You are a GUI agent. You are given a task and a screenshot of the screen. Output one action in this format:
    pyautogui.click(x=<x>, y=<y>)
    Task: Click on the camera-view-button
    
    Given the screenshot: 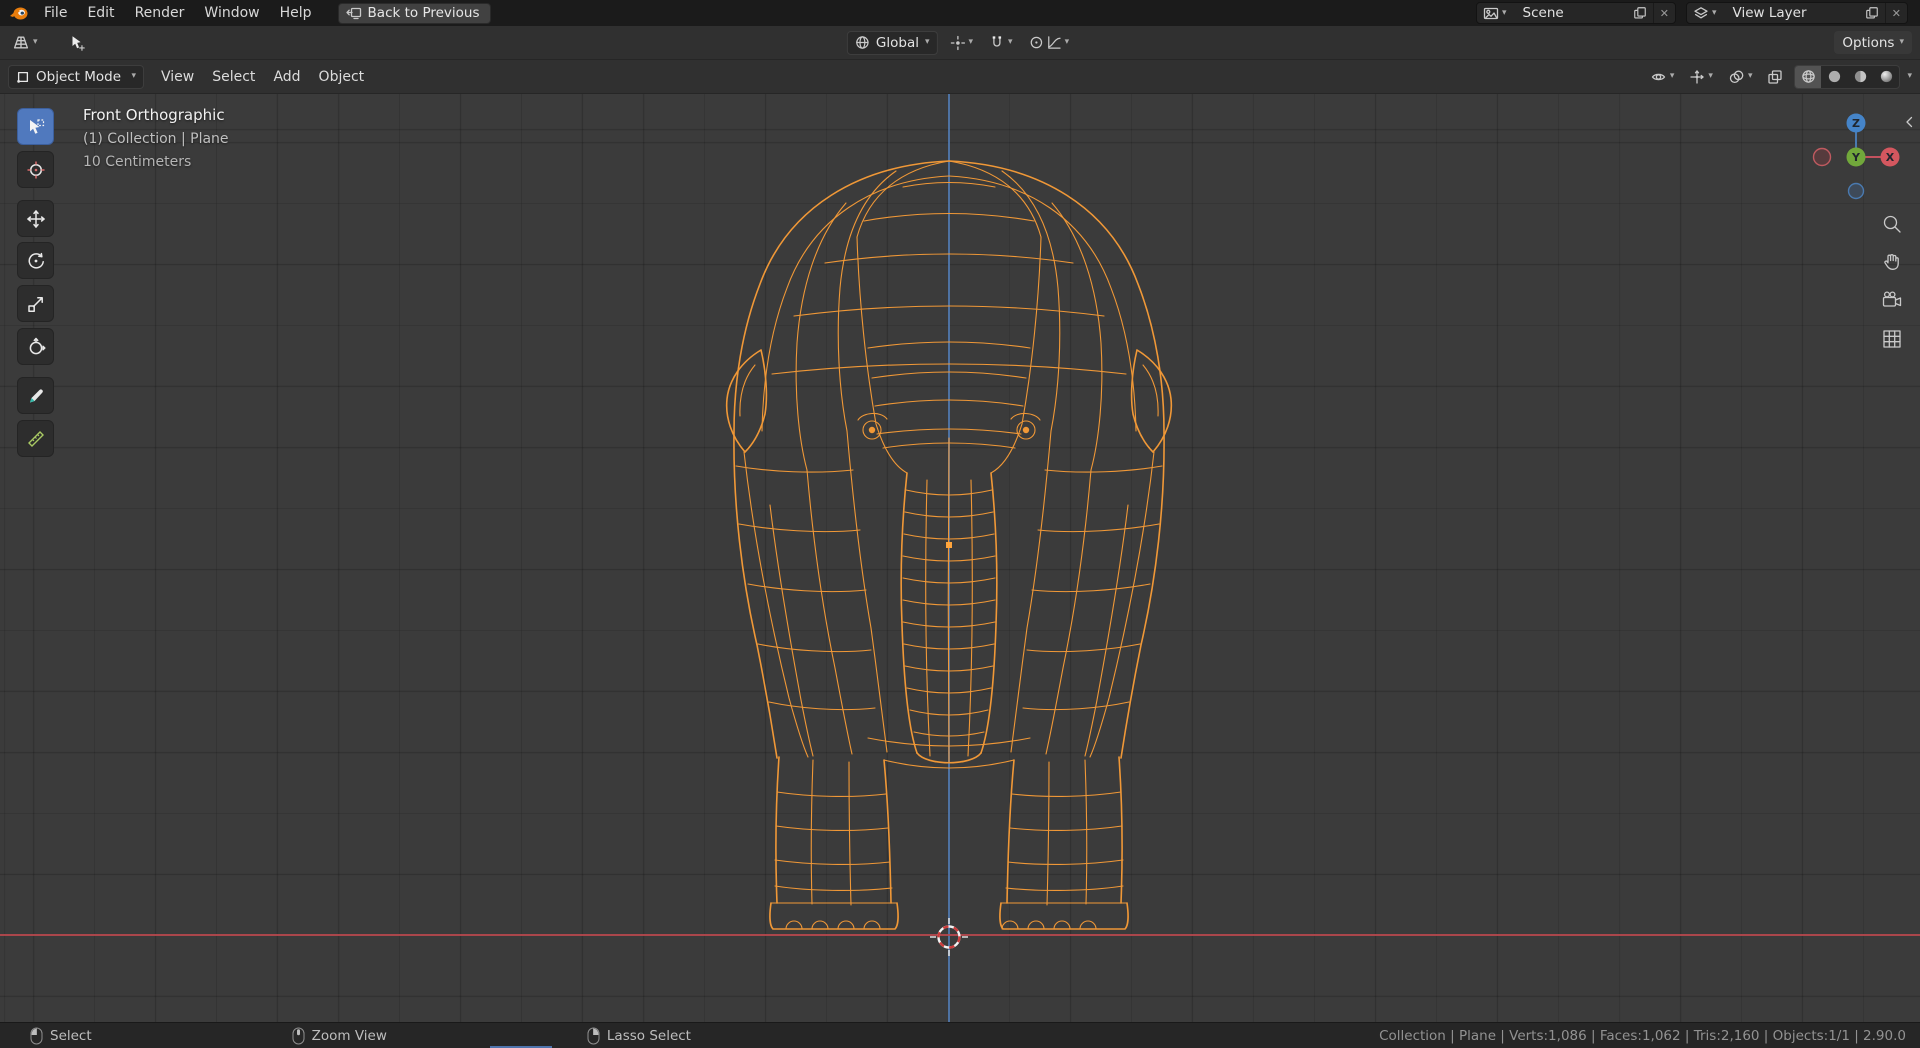 What is the action you would take?
    pyautogui.click(x=1892, y=300)
    